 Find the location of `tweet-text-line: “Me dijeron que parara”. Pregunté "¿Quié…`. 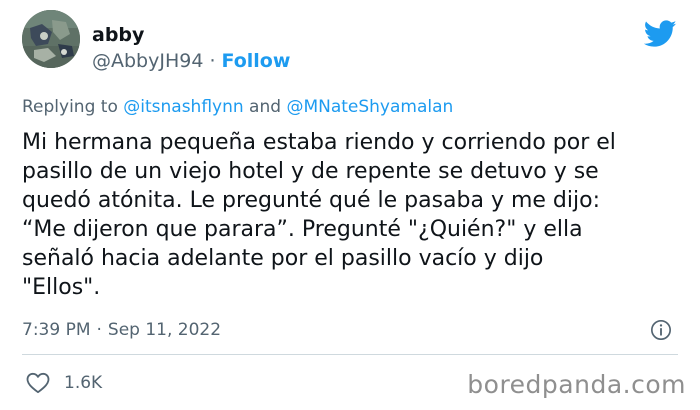

tweet-text-line: “Me dijeron que parara”. Pregunté "¿Quié… is located at coordinates (302, 229).